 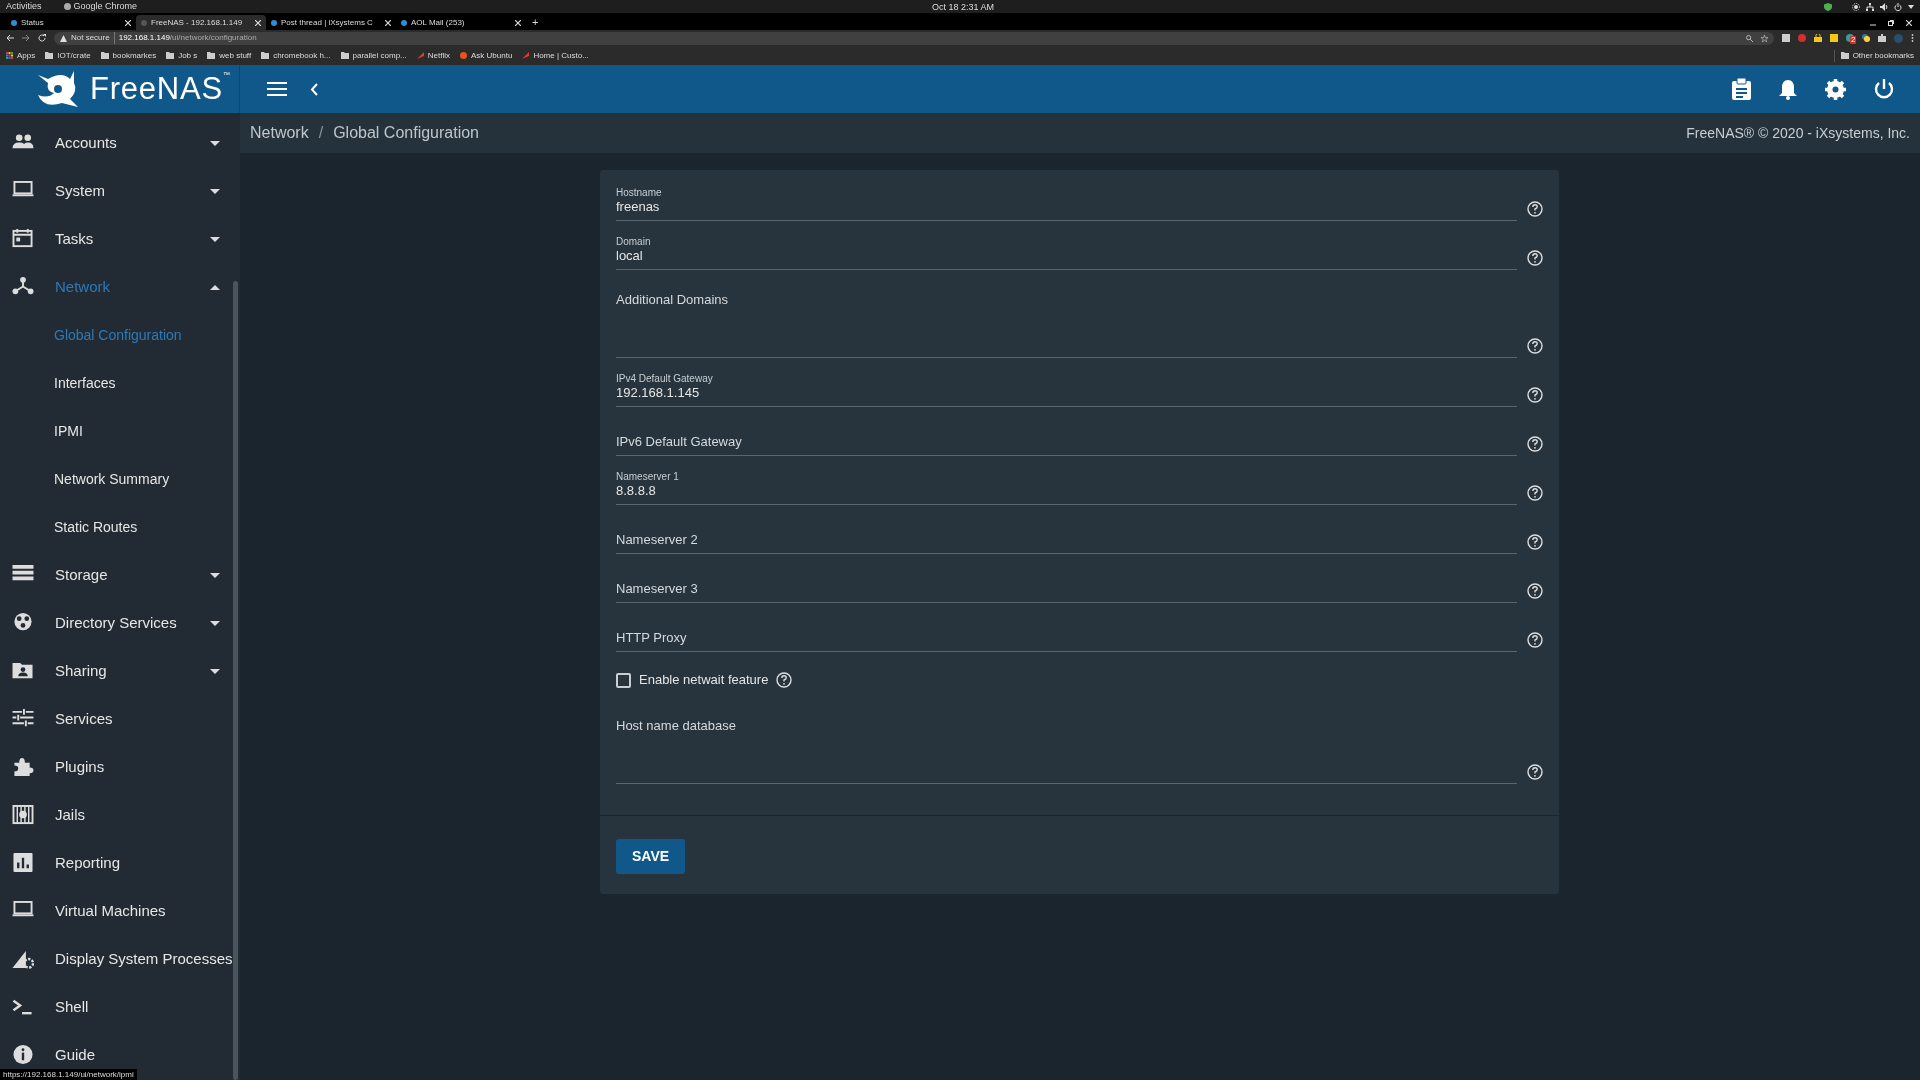 I want to click on clock: Oct 18 2:31 AM, so click(x=963, y=7).